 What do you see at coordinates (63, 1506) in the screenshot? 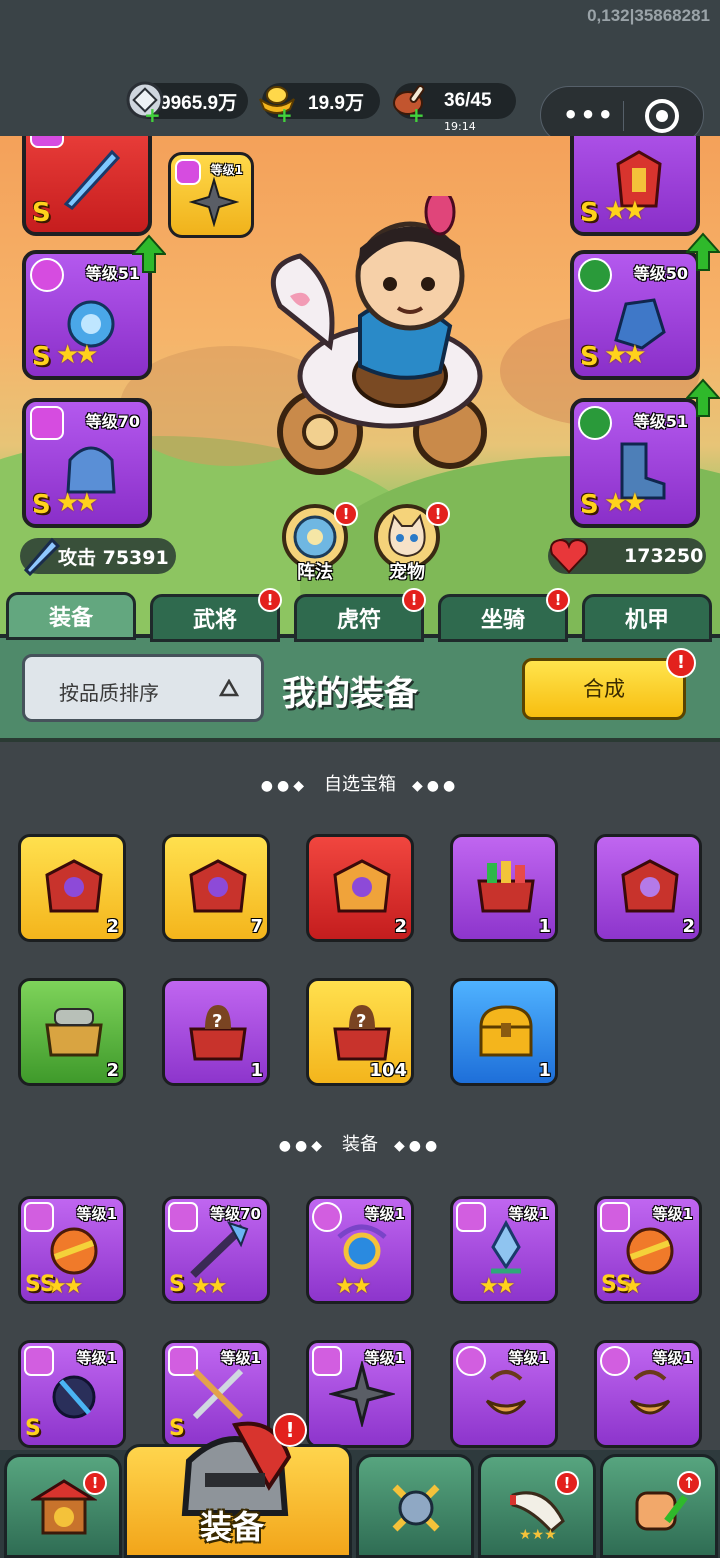
I see `nav-shop-button: !` at bounding box center [63, 1506].